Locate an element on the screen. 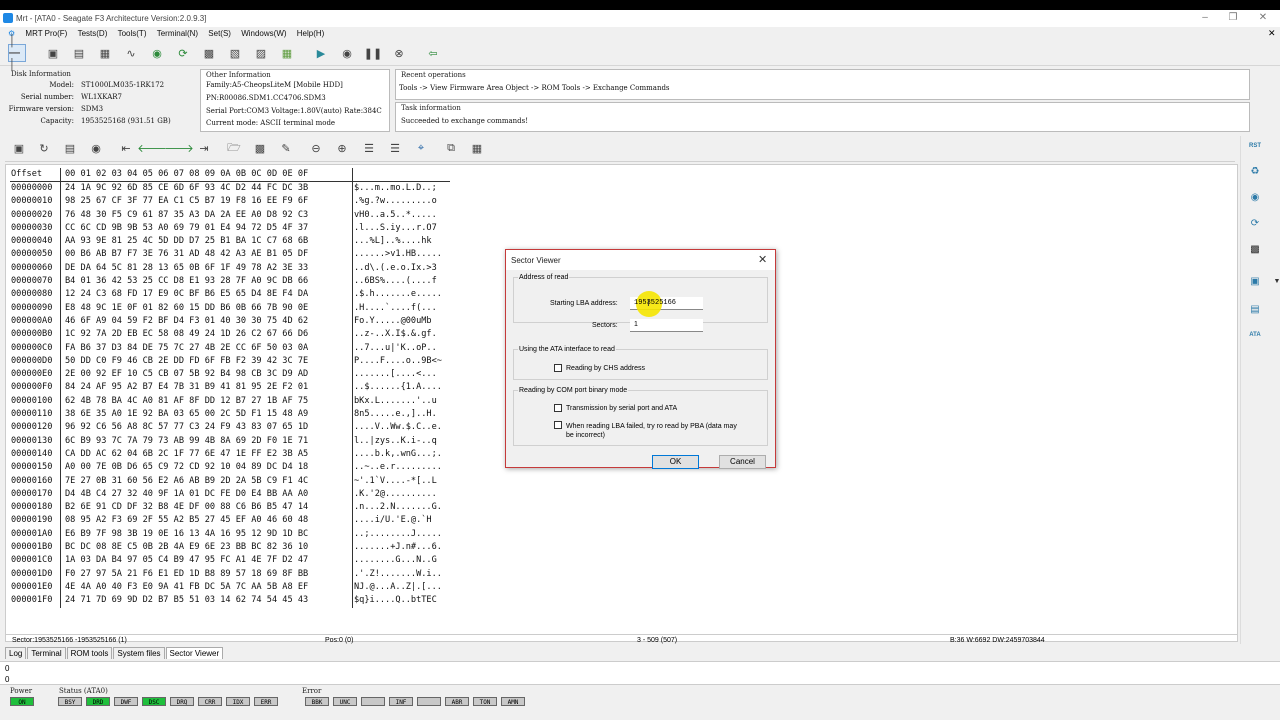  menu-close-icon: ✕ is located at coordinates (1272, 33).